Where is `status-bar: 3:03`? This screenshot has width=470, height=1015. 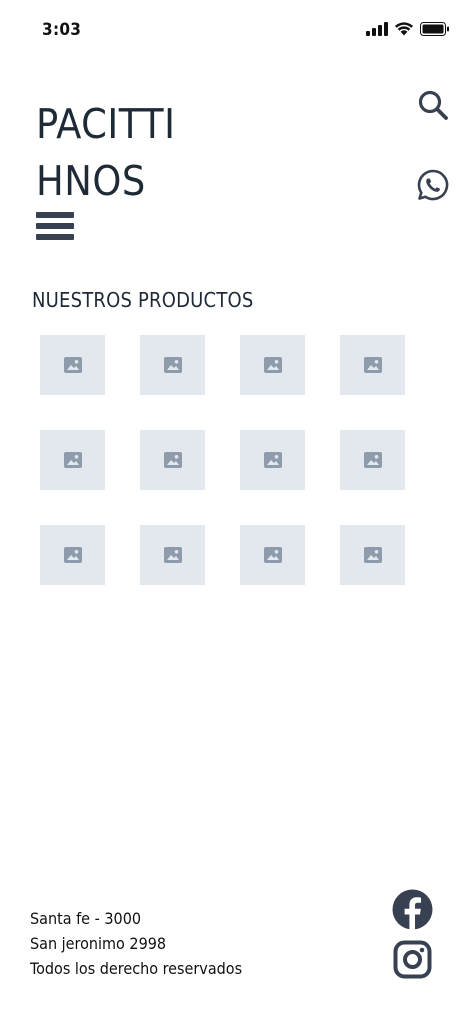 status-bar: 3:03 is located at coordinates (235, 30).